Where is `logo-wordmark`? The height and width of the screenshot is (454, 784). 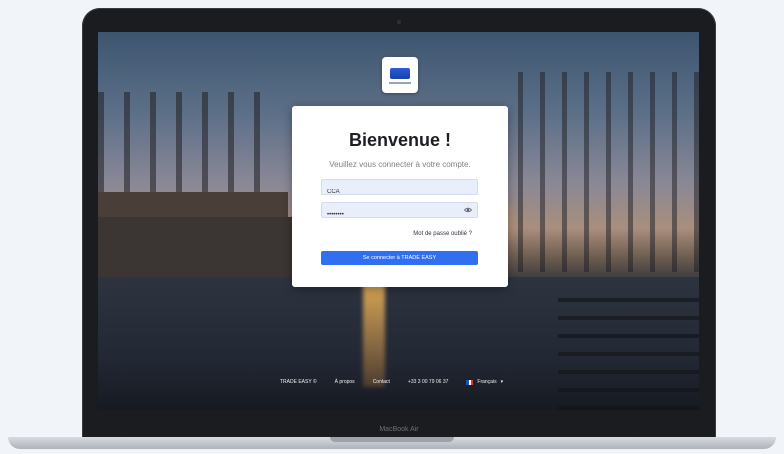 logo-wordmark is located at coordinates (400, 83).